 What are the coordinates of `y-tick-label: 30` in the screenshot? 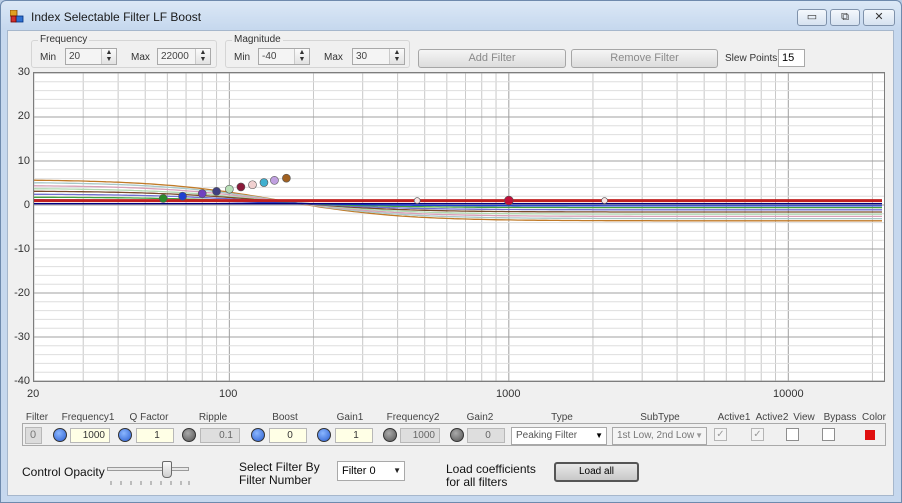 It's located at (23, 72).